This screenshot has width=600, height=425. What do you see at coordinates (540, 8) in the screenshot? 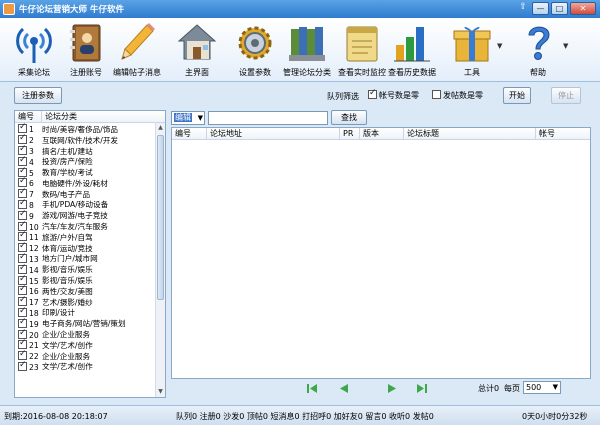
I see `minimize-button: —` at bounding box center [540, 8].